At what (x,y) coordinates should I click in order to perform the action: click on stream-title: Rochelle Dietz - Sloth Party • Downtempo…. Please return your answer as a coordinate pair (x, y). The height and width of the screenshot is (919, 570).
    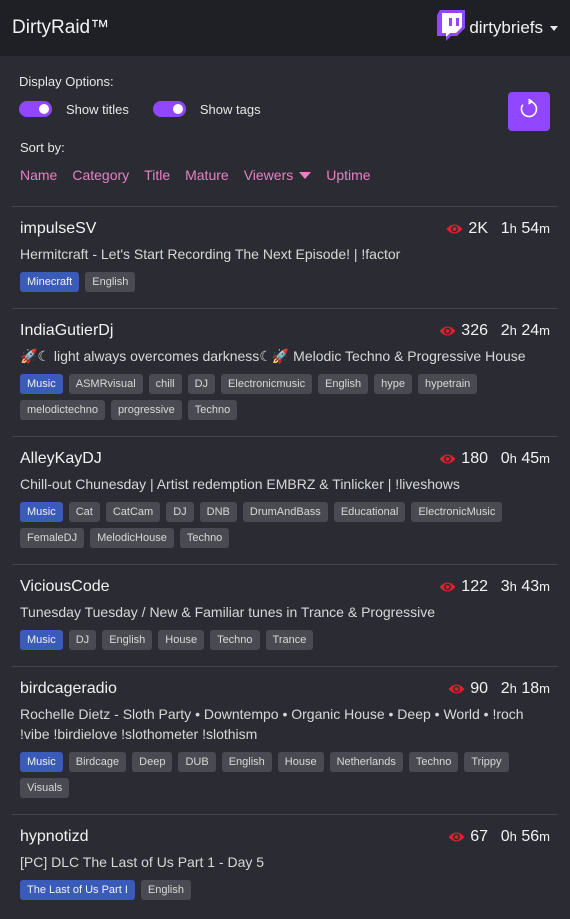
    Looking at the image, I should click on (272, 724).